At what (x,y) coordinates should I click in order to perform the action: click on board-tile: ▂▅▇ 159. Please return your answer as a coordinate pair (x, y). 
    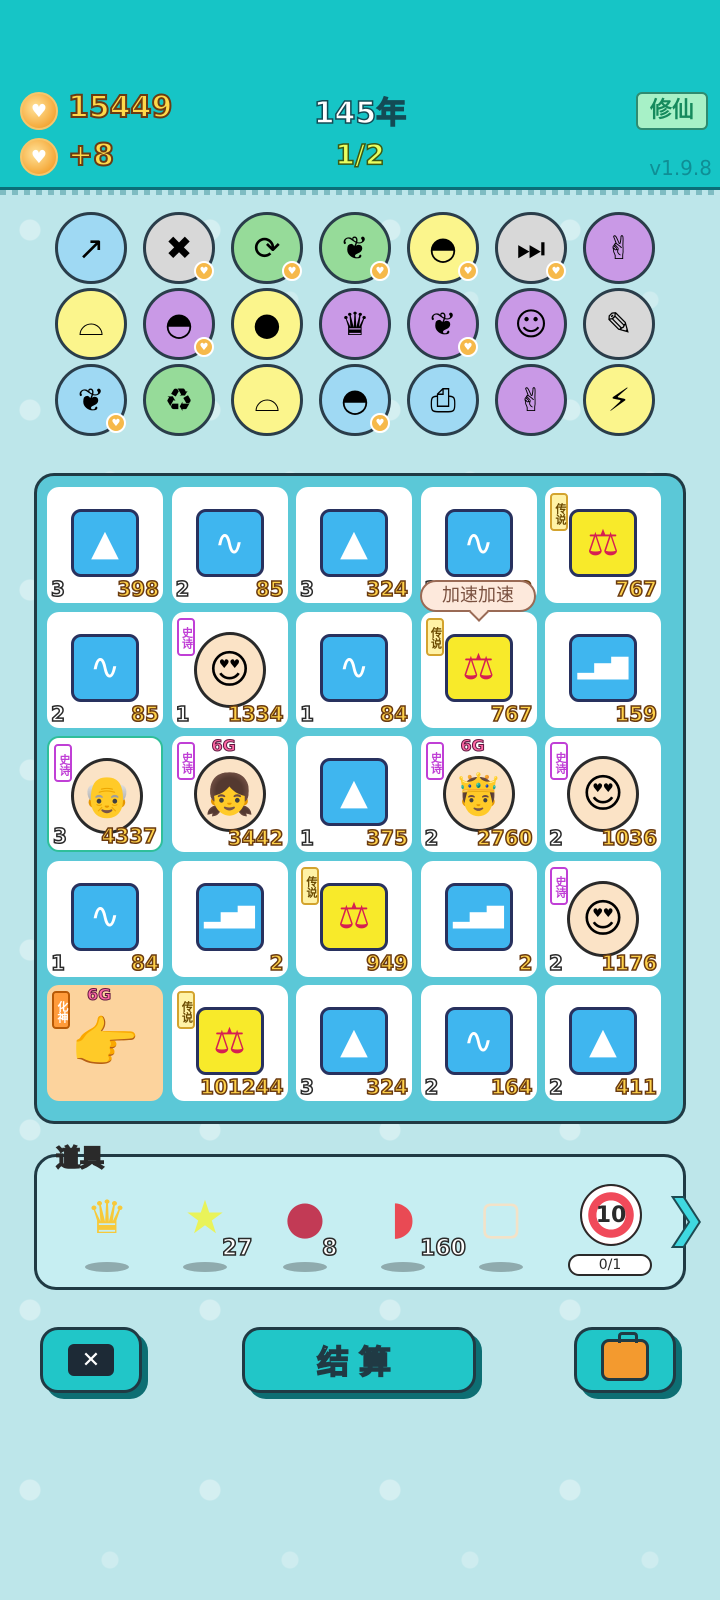
    Looking at the image, I should click on (603, 669).